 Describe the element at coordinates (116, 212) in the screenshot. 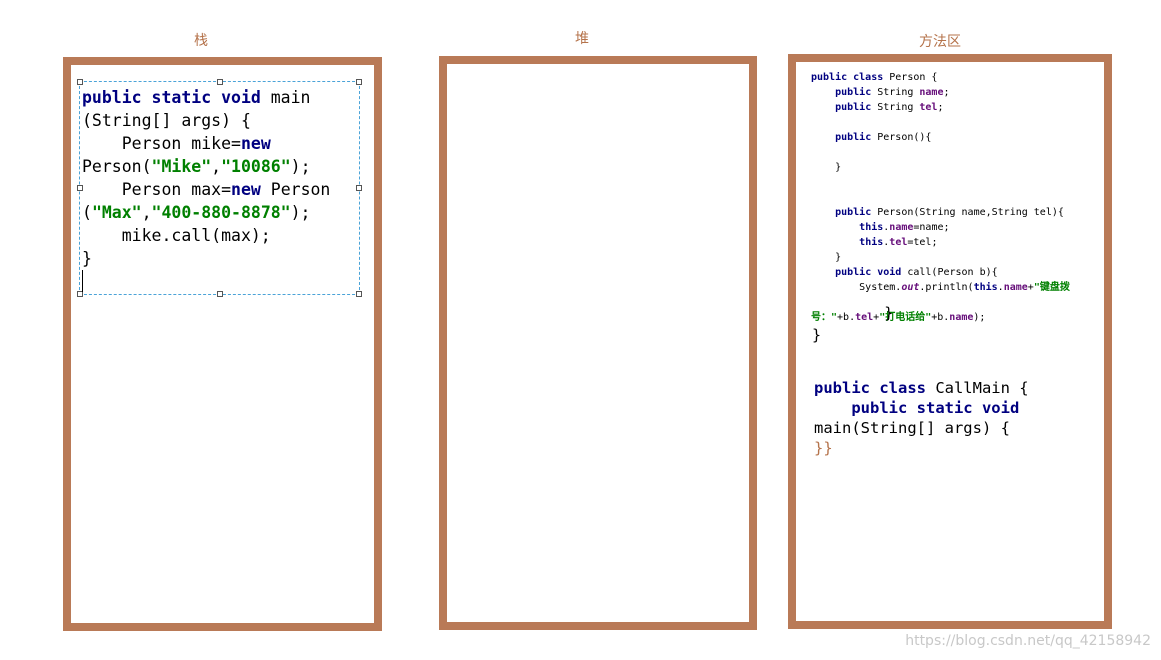

I see `code-token: "Max"` at that location.